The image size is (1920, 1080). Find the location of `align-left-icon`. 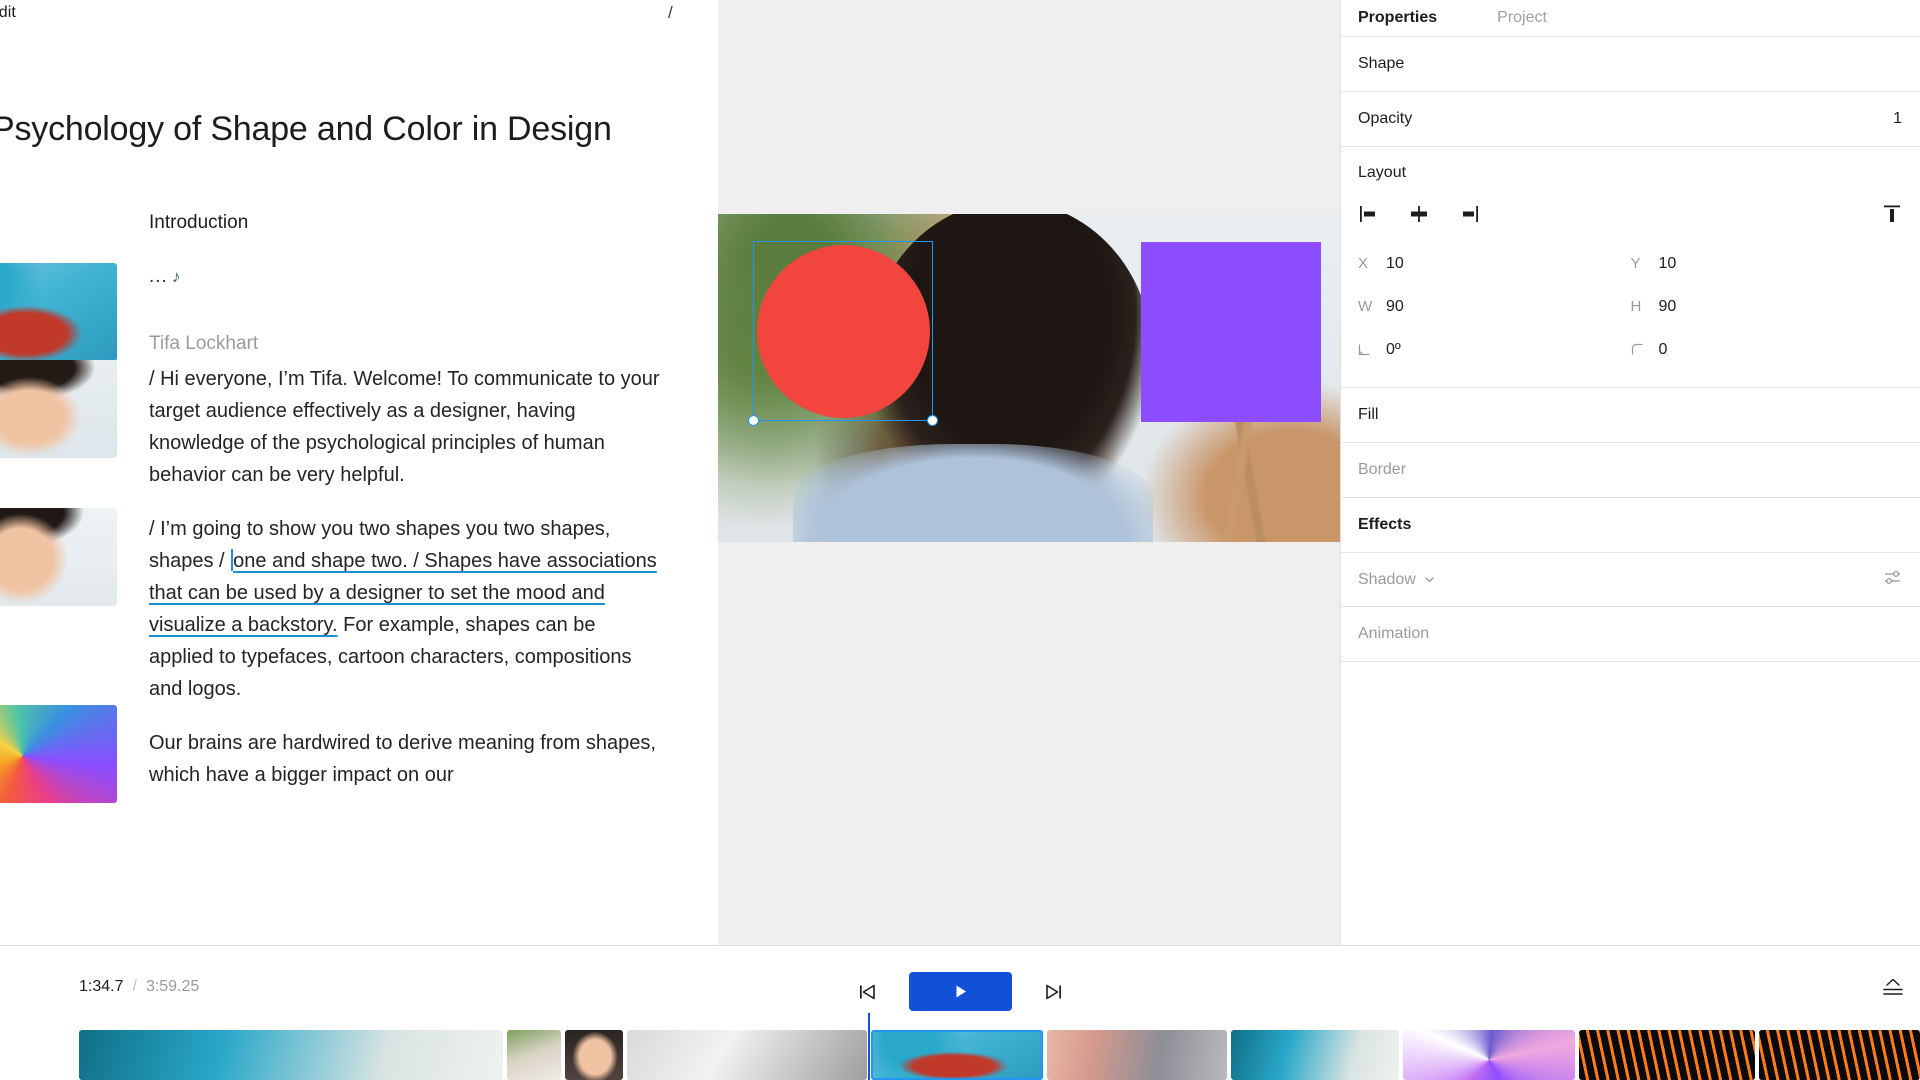

align-left-icon is located at coordinates (1369, 214).